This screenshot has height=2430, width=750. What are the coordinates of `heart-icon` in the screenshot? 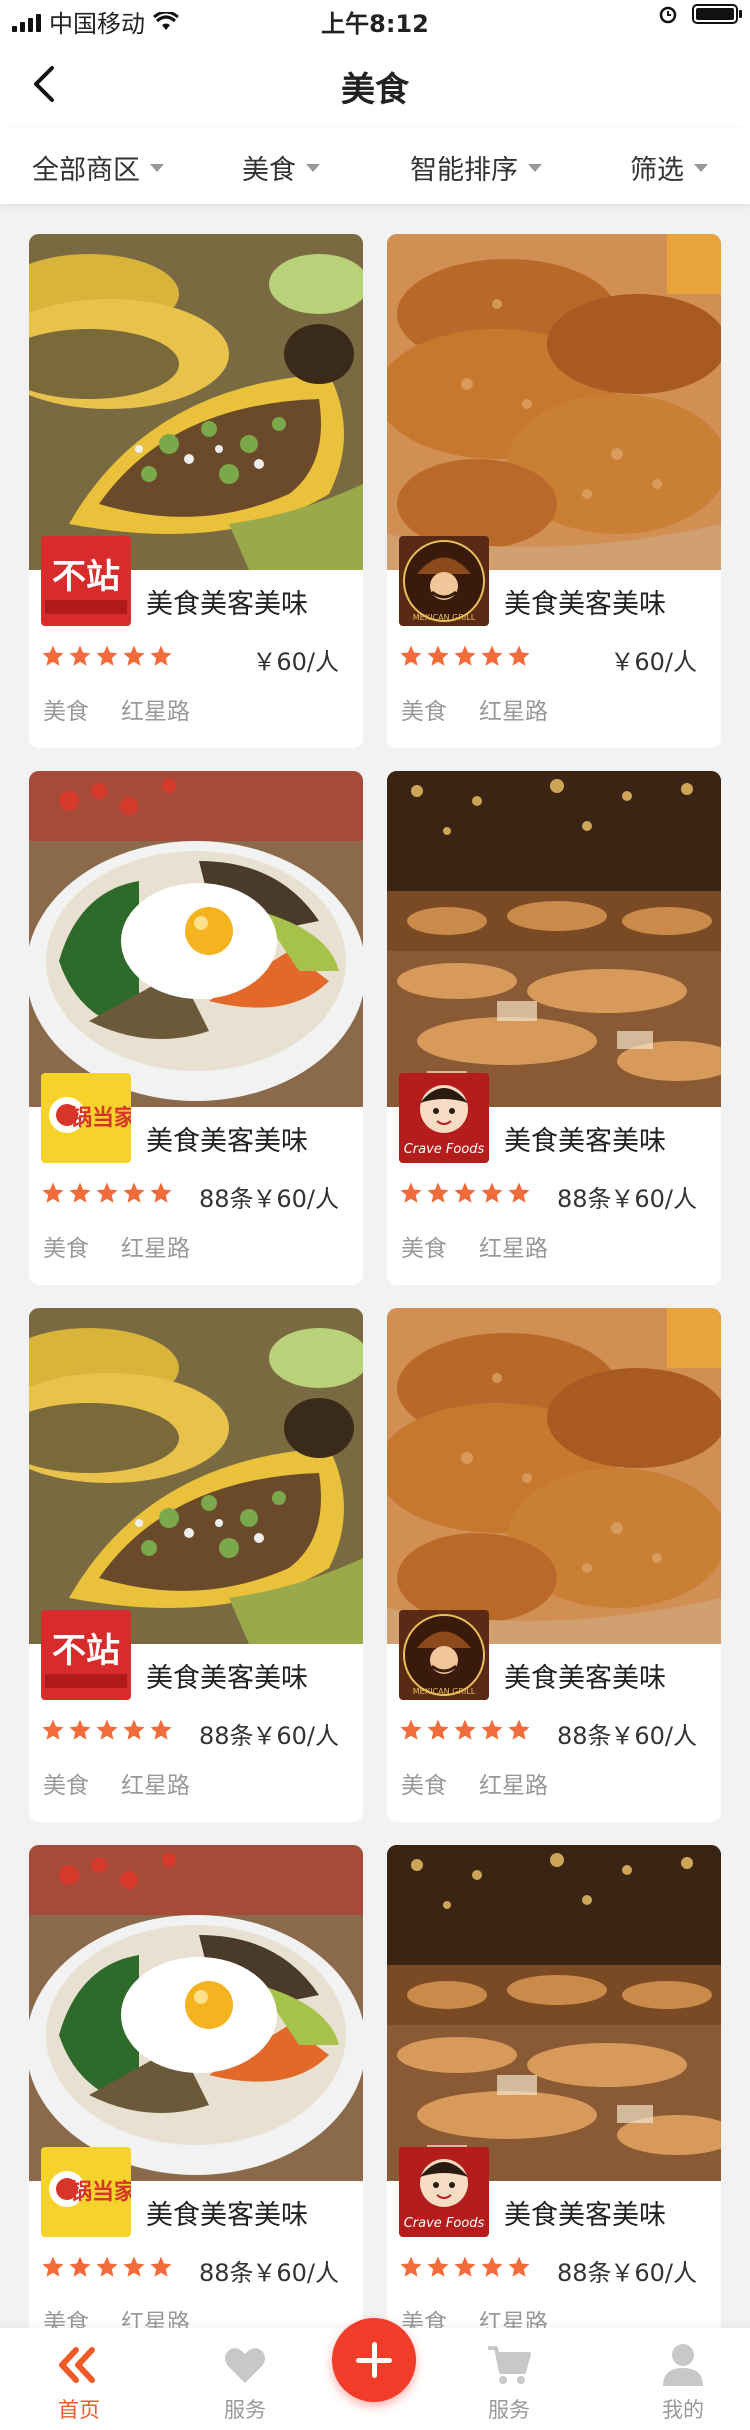 It's located at (245, 2365).